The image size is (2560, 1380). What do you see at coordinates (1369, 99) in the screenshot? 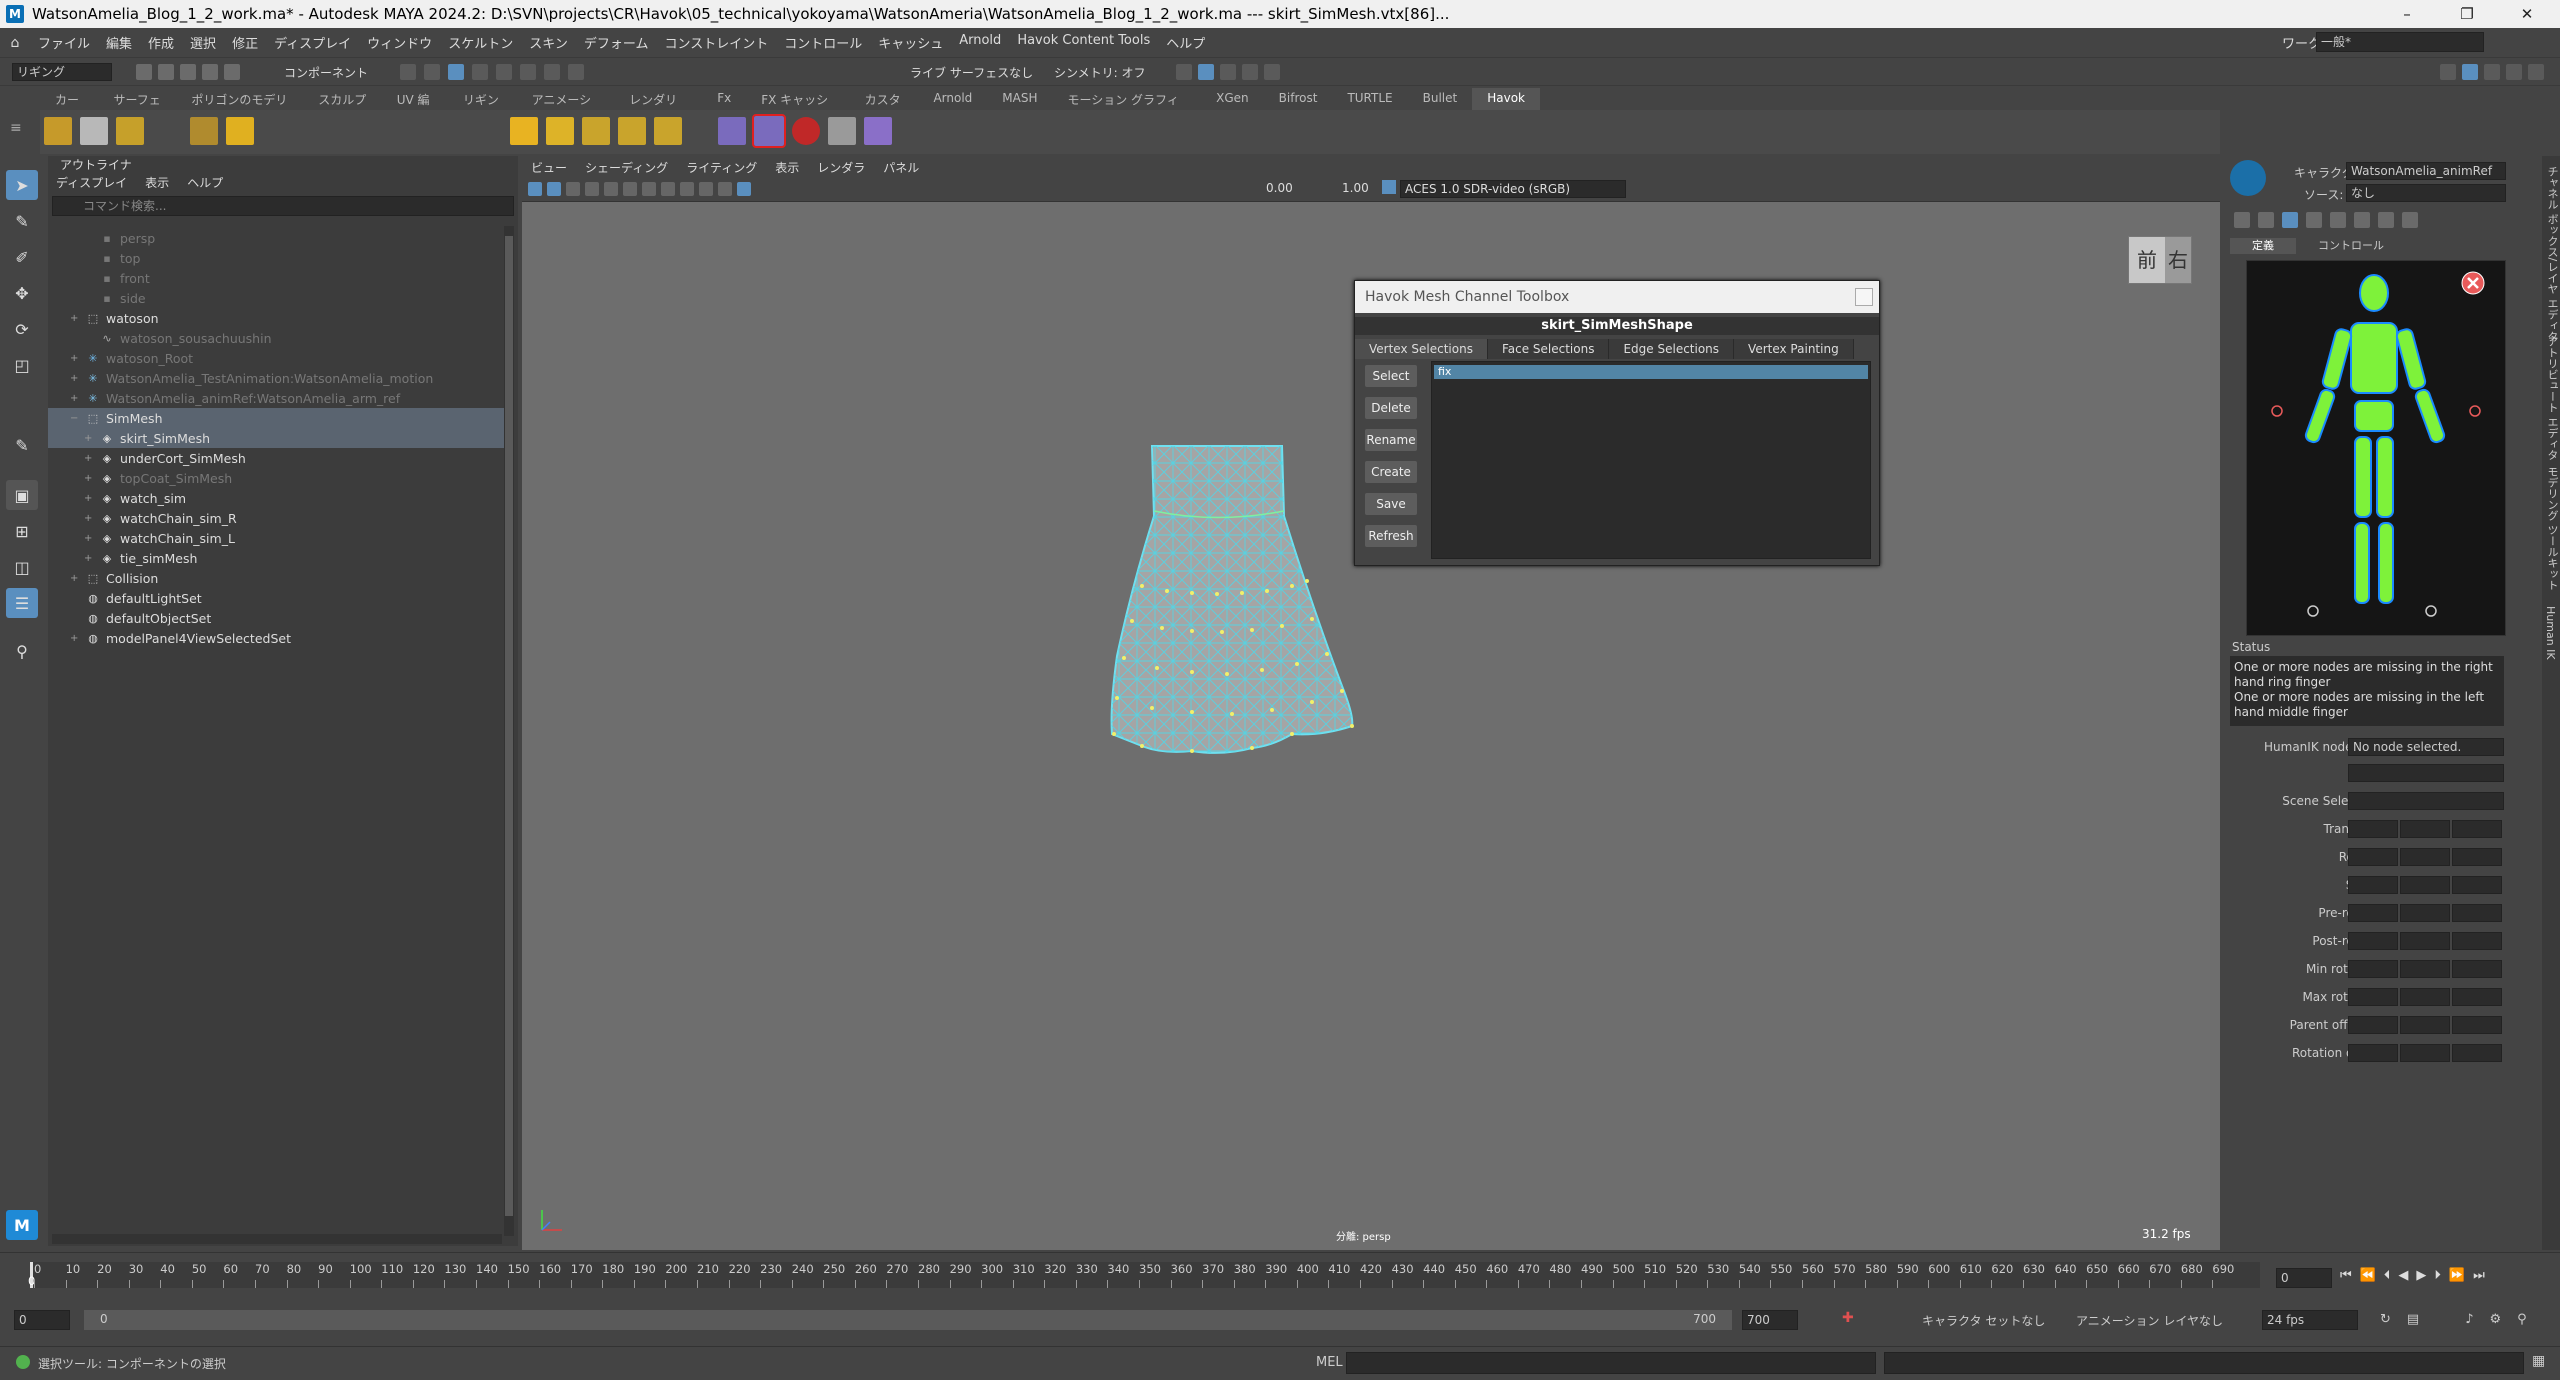
I see `shelf-tab: TURTLE` at bounding box center [1369, 99].